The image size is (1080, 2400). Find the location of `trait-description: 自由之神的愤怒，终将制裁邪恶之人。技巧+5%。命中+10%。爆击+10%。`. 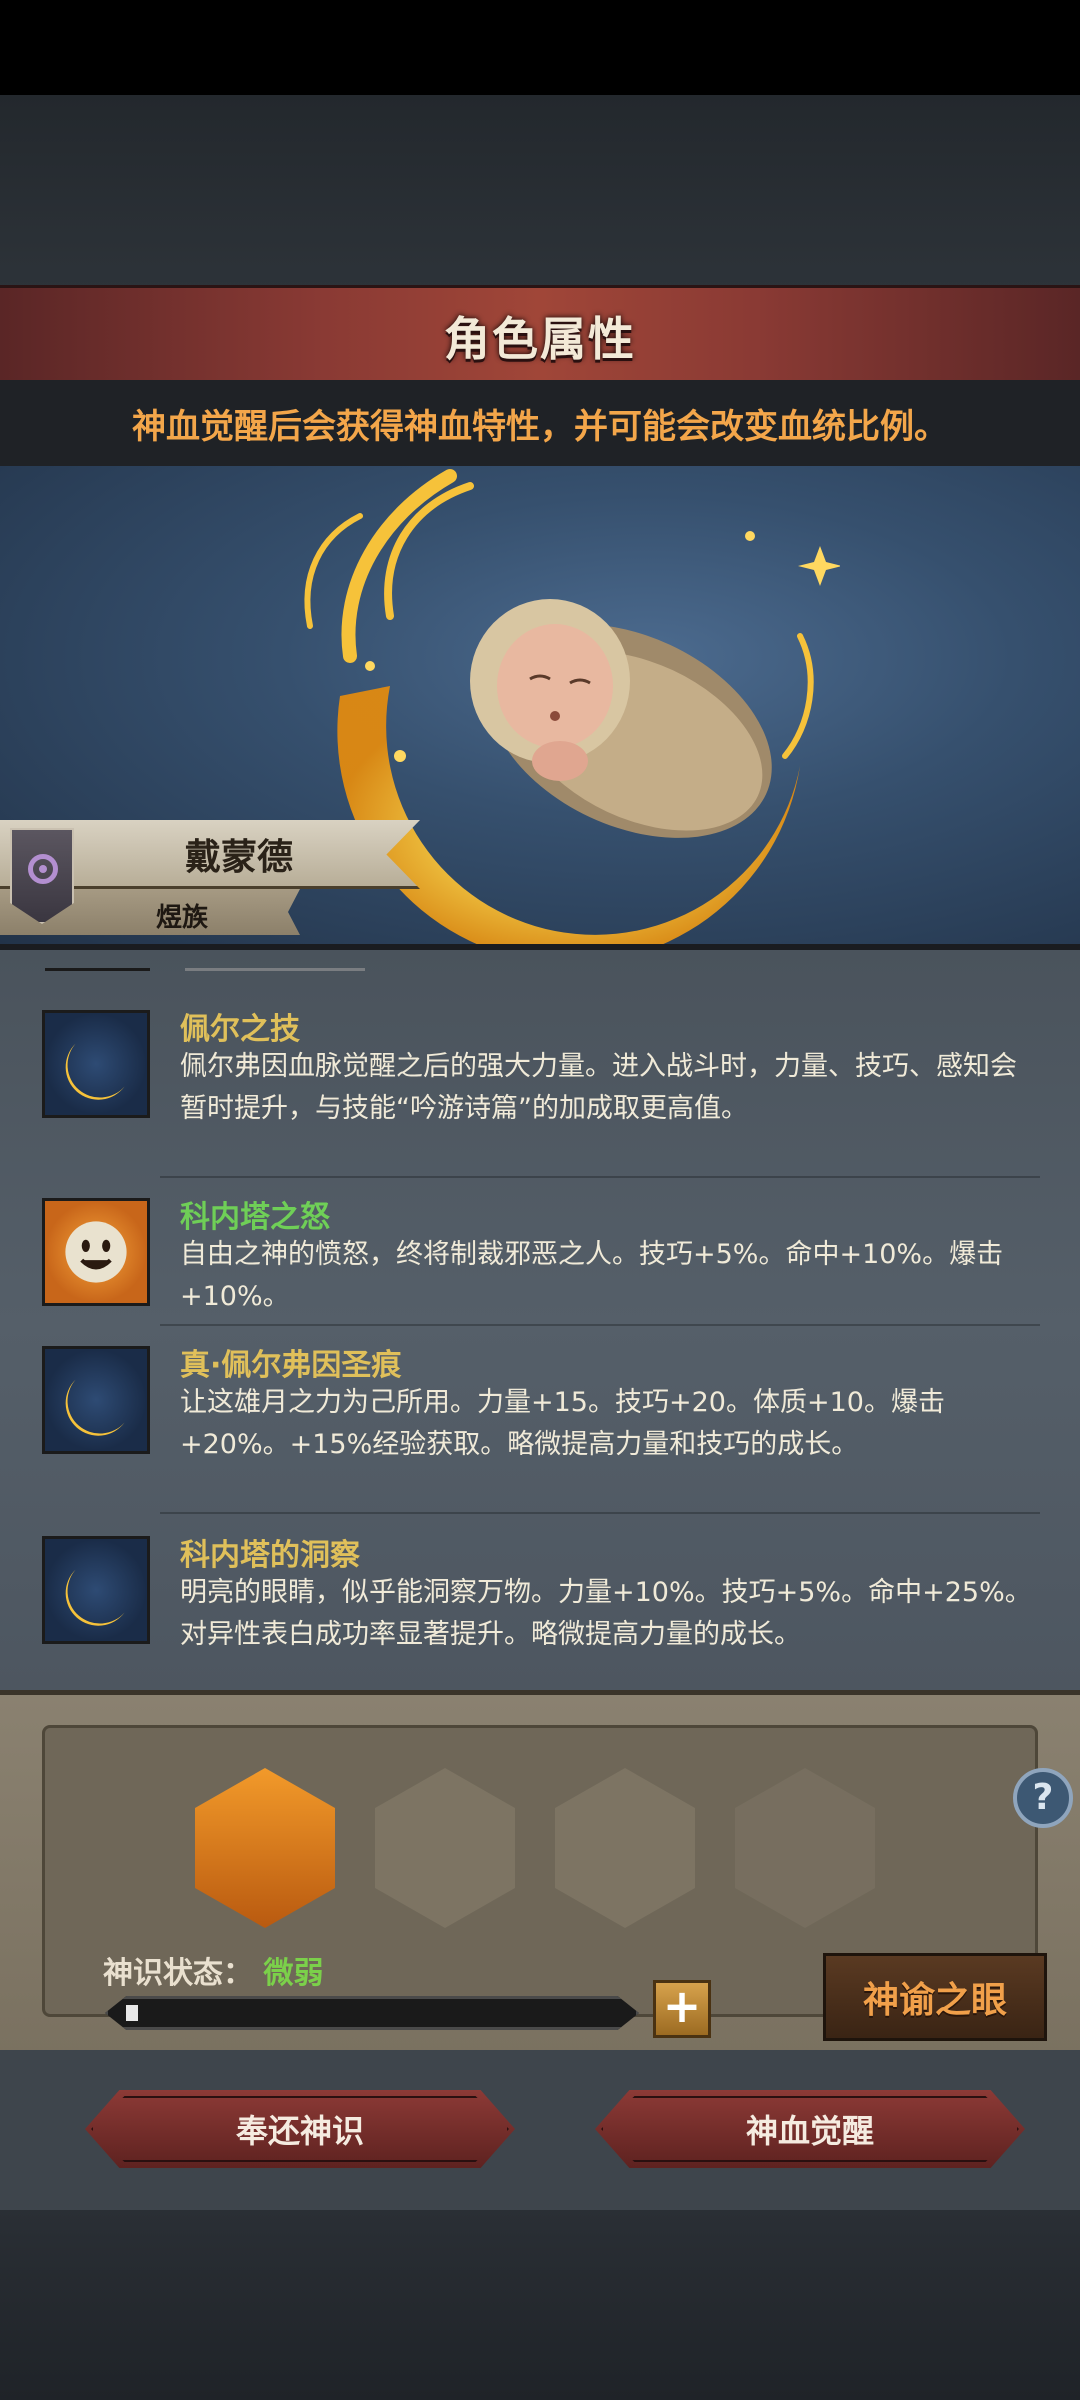

trait-description: 自由之神的愤怒，终将制裁邪恶之人。技巧+5%。命中+10%。爆击+10%。 is located at coordinates (592, 1275).